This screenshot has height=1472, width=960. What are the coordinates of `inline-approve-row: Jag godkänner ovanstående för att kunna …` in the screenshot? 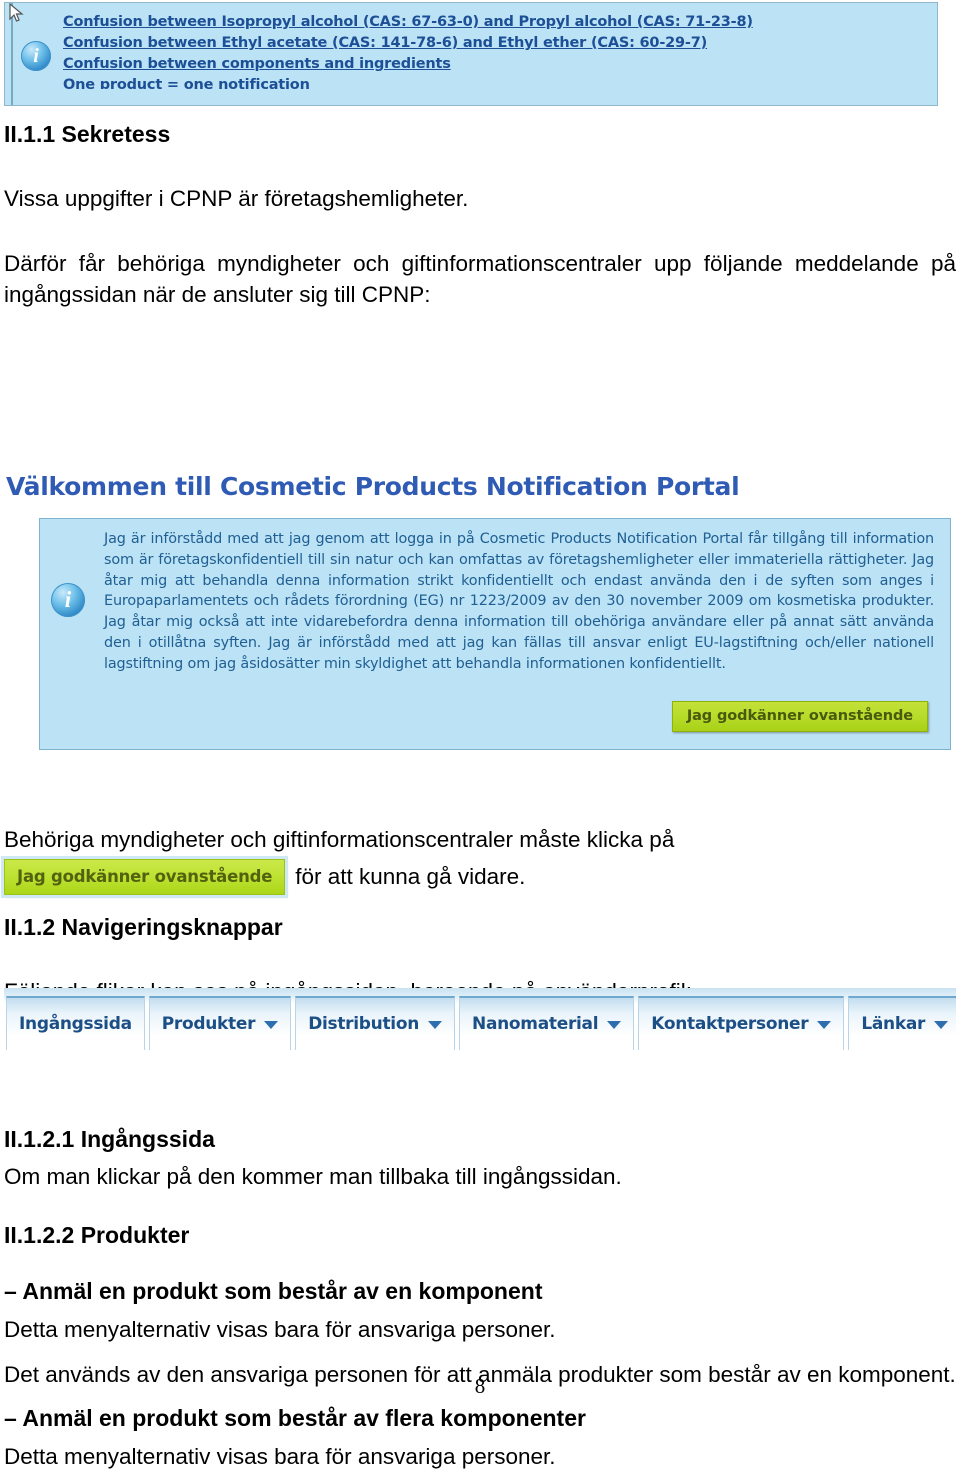 It's located at (478, 876).